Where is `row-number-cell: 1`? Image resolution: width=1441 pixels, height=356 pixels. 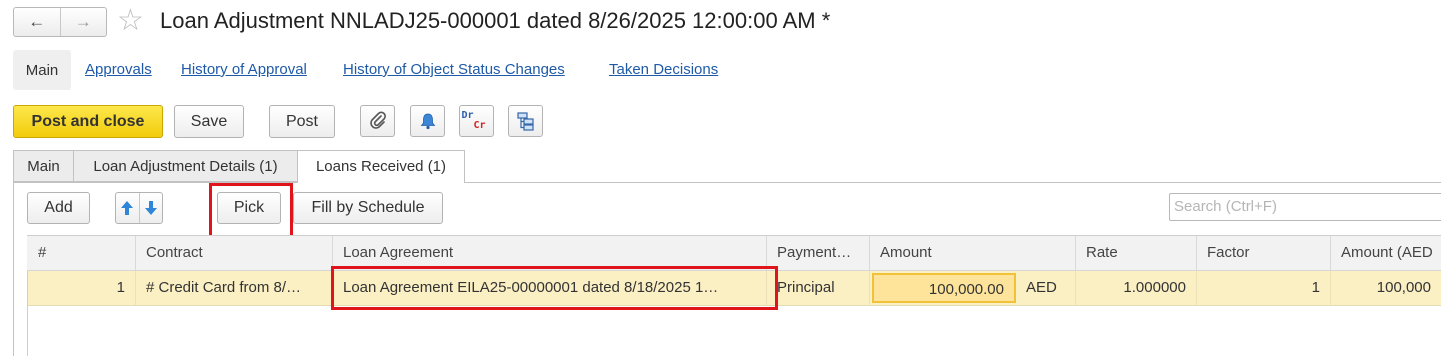
row-number-cell: 1 is located at coordinates (82, 288).